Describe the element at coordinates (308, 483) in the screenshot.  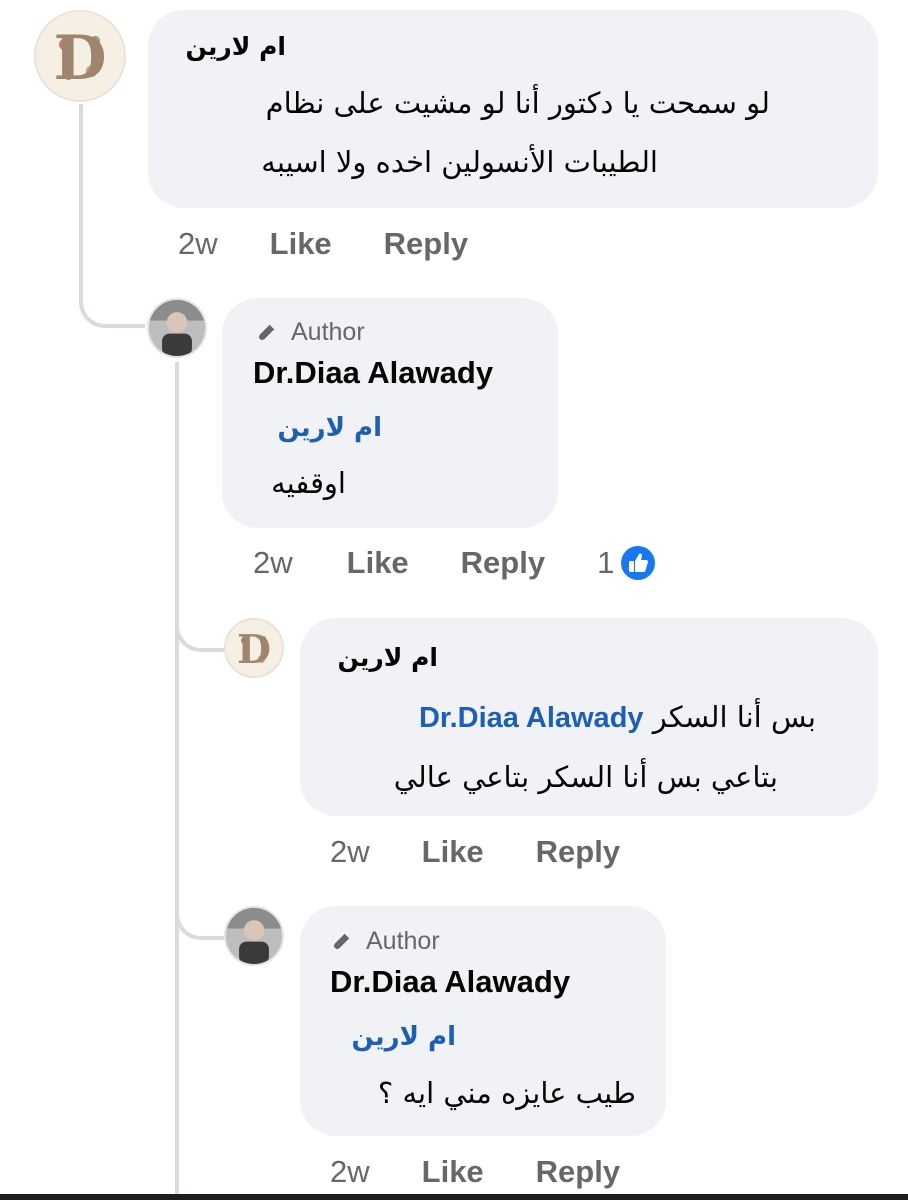
I see `comment-text: اوقفيه` at that location.